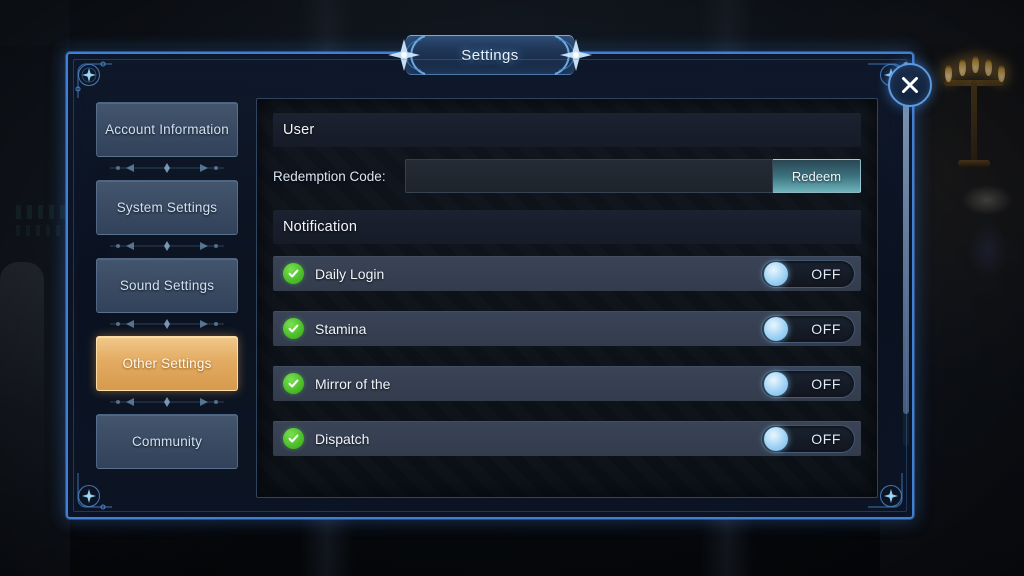 The width and height of the screenshot is (1024, 576). I want to click on content-scrollbar-track, so click(906, 254).